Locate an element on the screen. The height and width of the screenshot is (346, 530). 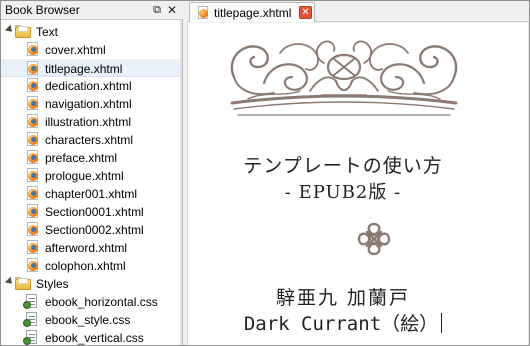
file-item: afterword.xhtml is located at coordinates (91, 248).